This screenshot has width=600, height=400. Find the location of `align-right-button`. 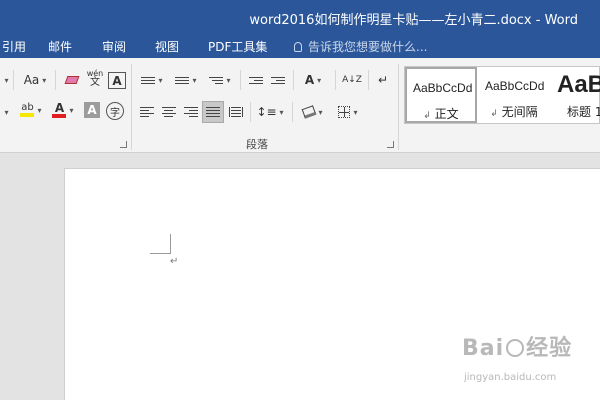

align-right-button is located at coordinates (191, 112).